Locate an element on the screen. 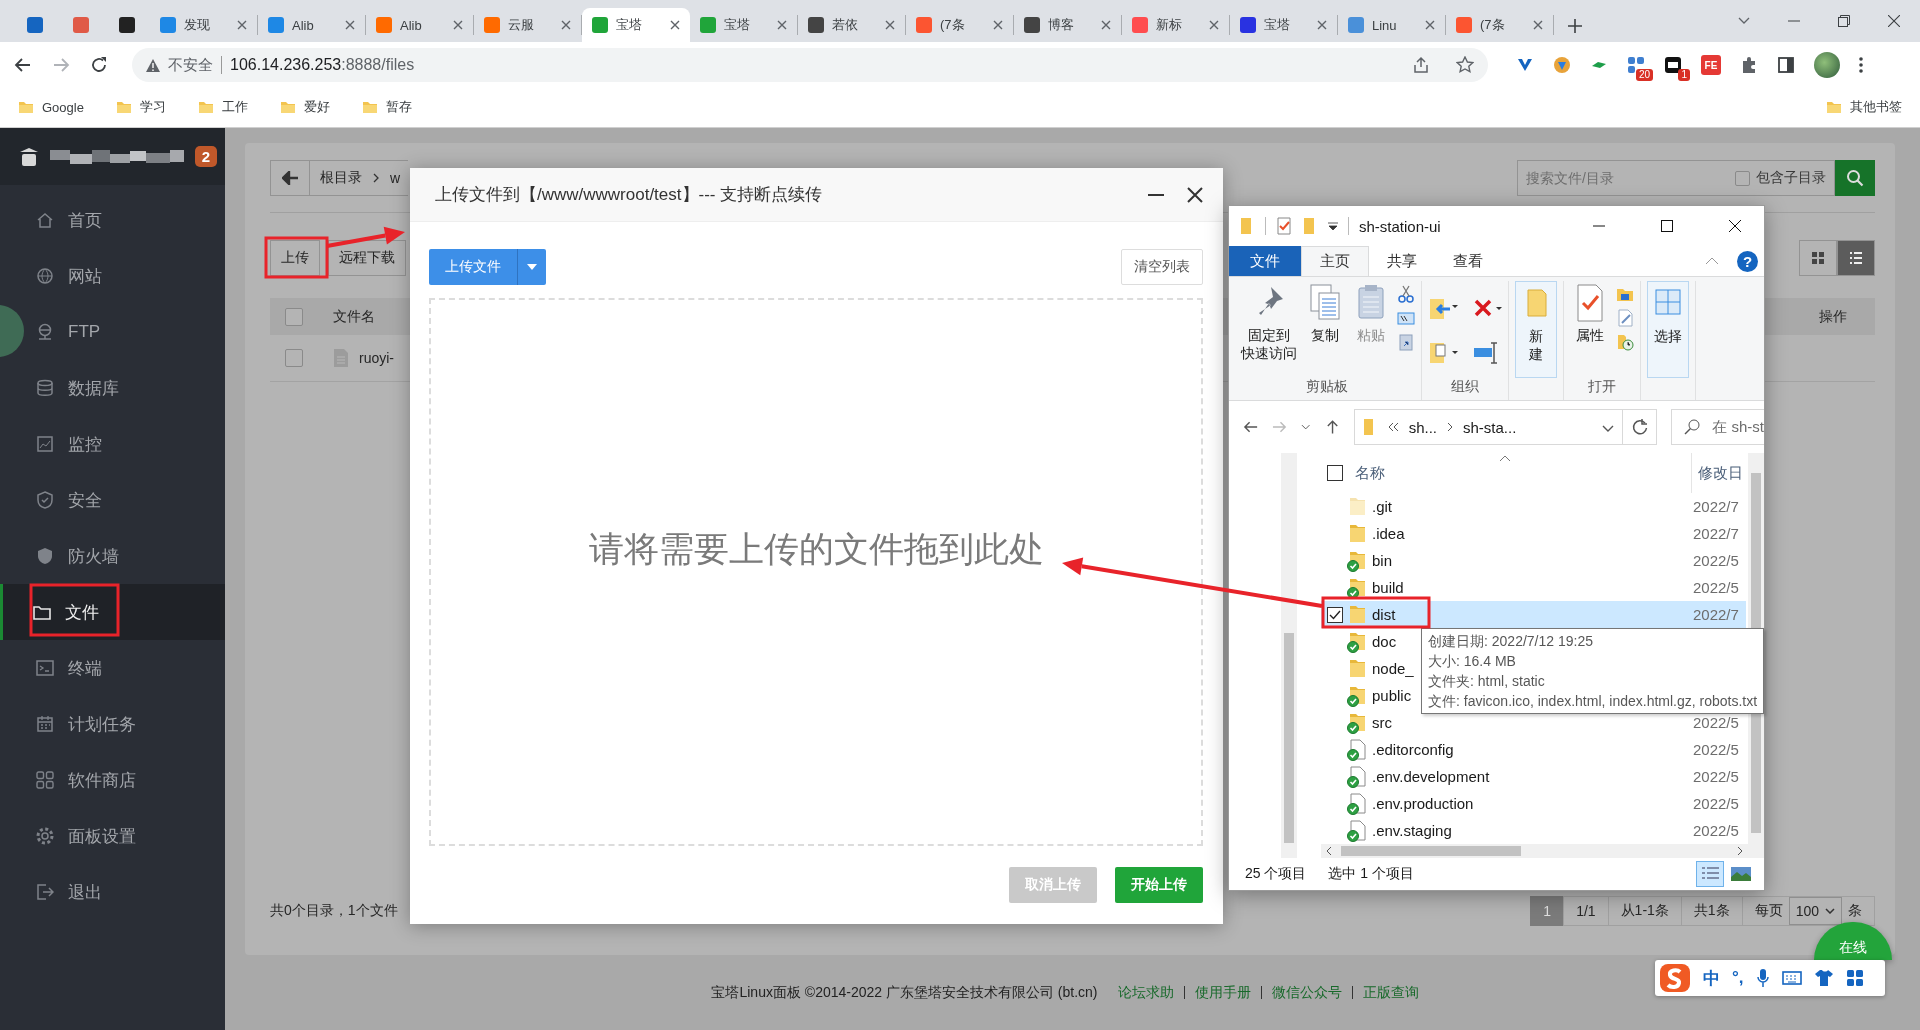 The height and width of the screenshot is (1030, 1920). drop-hint: 请将需要上传的文件拖到此处 is located at coordinates (816, 548).